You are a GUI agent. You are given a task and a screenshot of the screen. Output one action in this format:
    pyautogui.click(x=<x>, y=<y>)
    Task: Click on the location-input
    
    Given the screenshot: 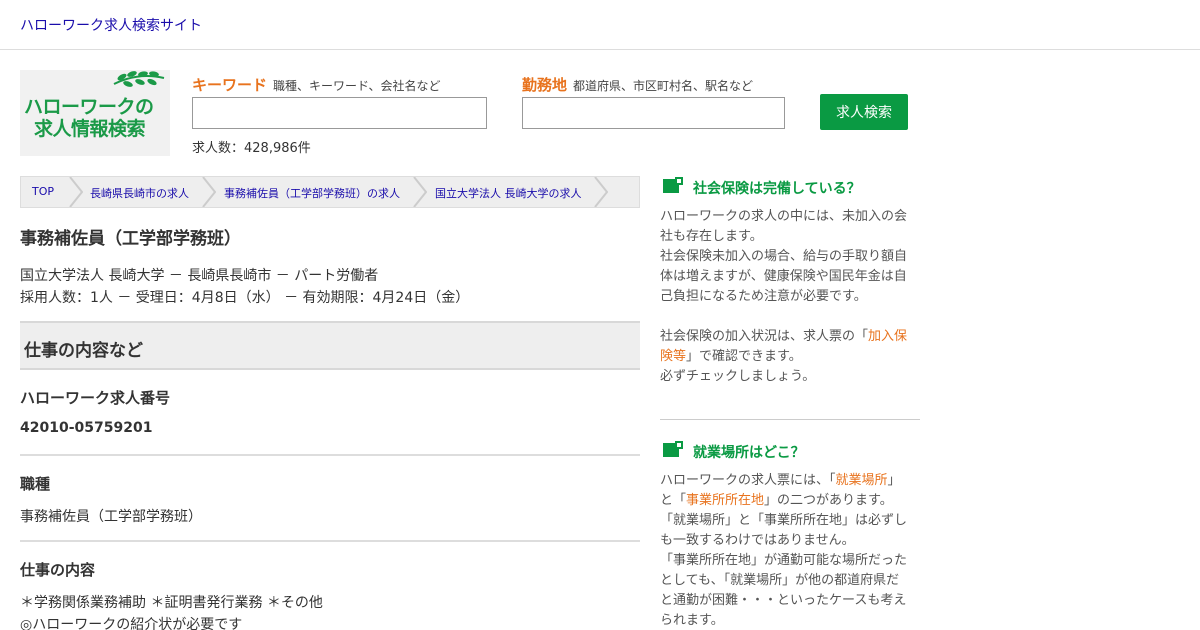 What is the action you would take?
    pyautogui.click(x=653, y=113)
    